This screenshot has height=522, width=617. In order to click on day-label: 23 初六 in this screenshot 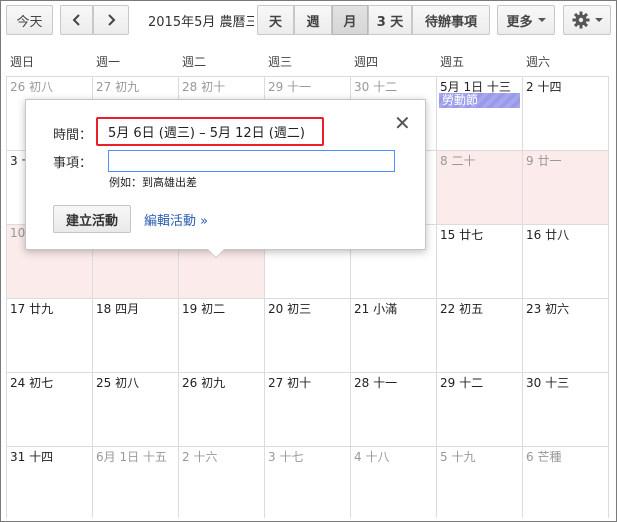, I will do `click(547, 308)`.